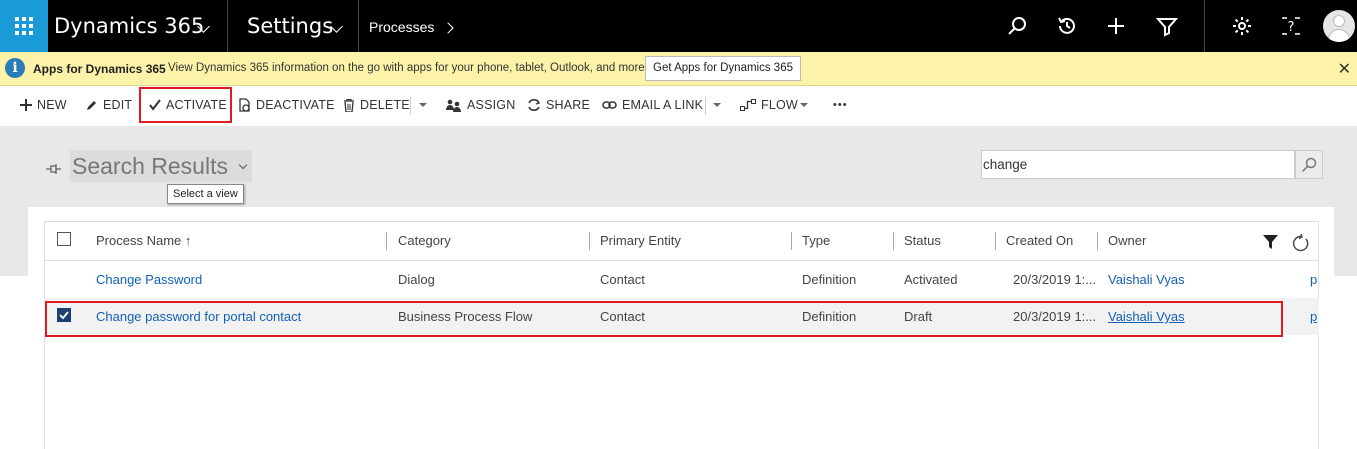  What do you see at coordinates (840, 105) in the screenshot?
I see `more-commands-button: •••` at bounding box center [840, 105].